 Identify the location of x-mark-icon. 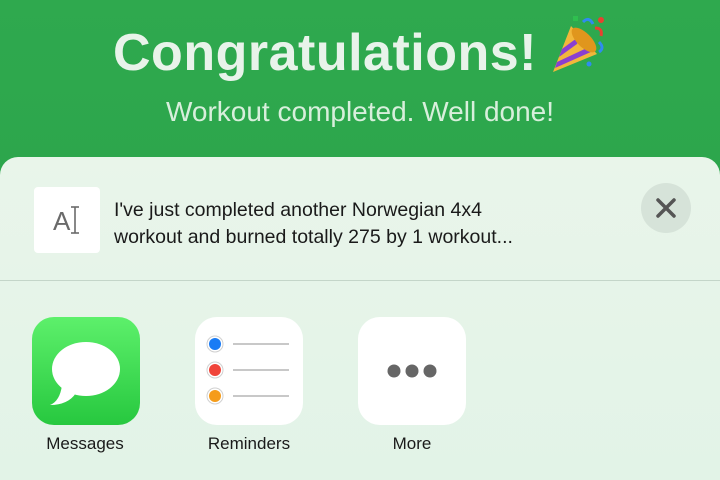
(666, 208).